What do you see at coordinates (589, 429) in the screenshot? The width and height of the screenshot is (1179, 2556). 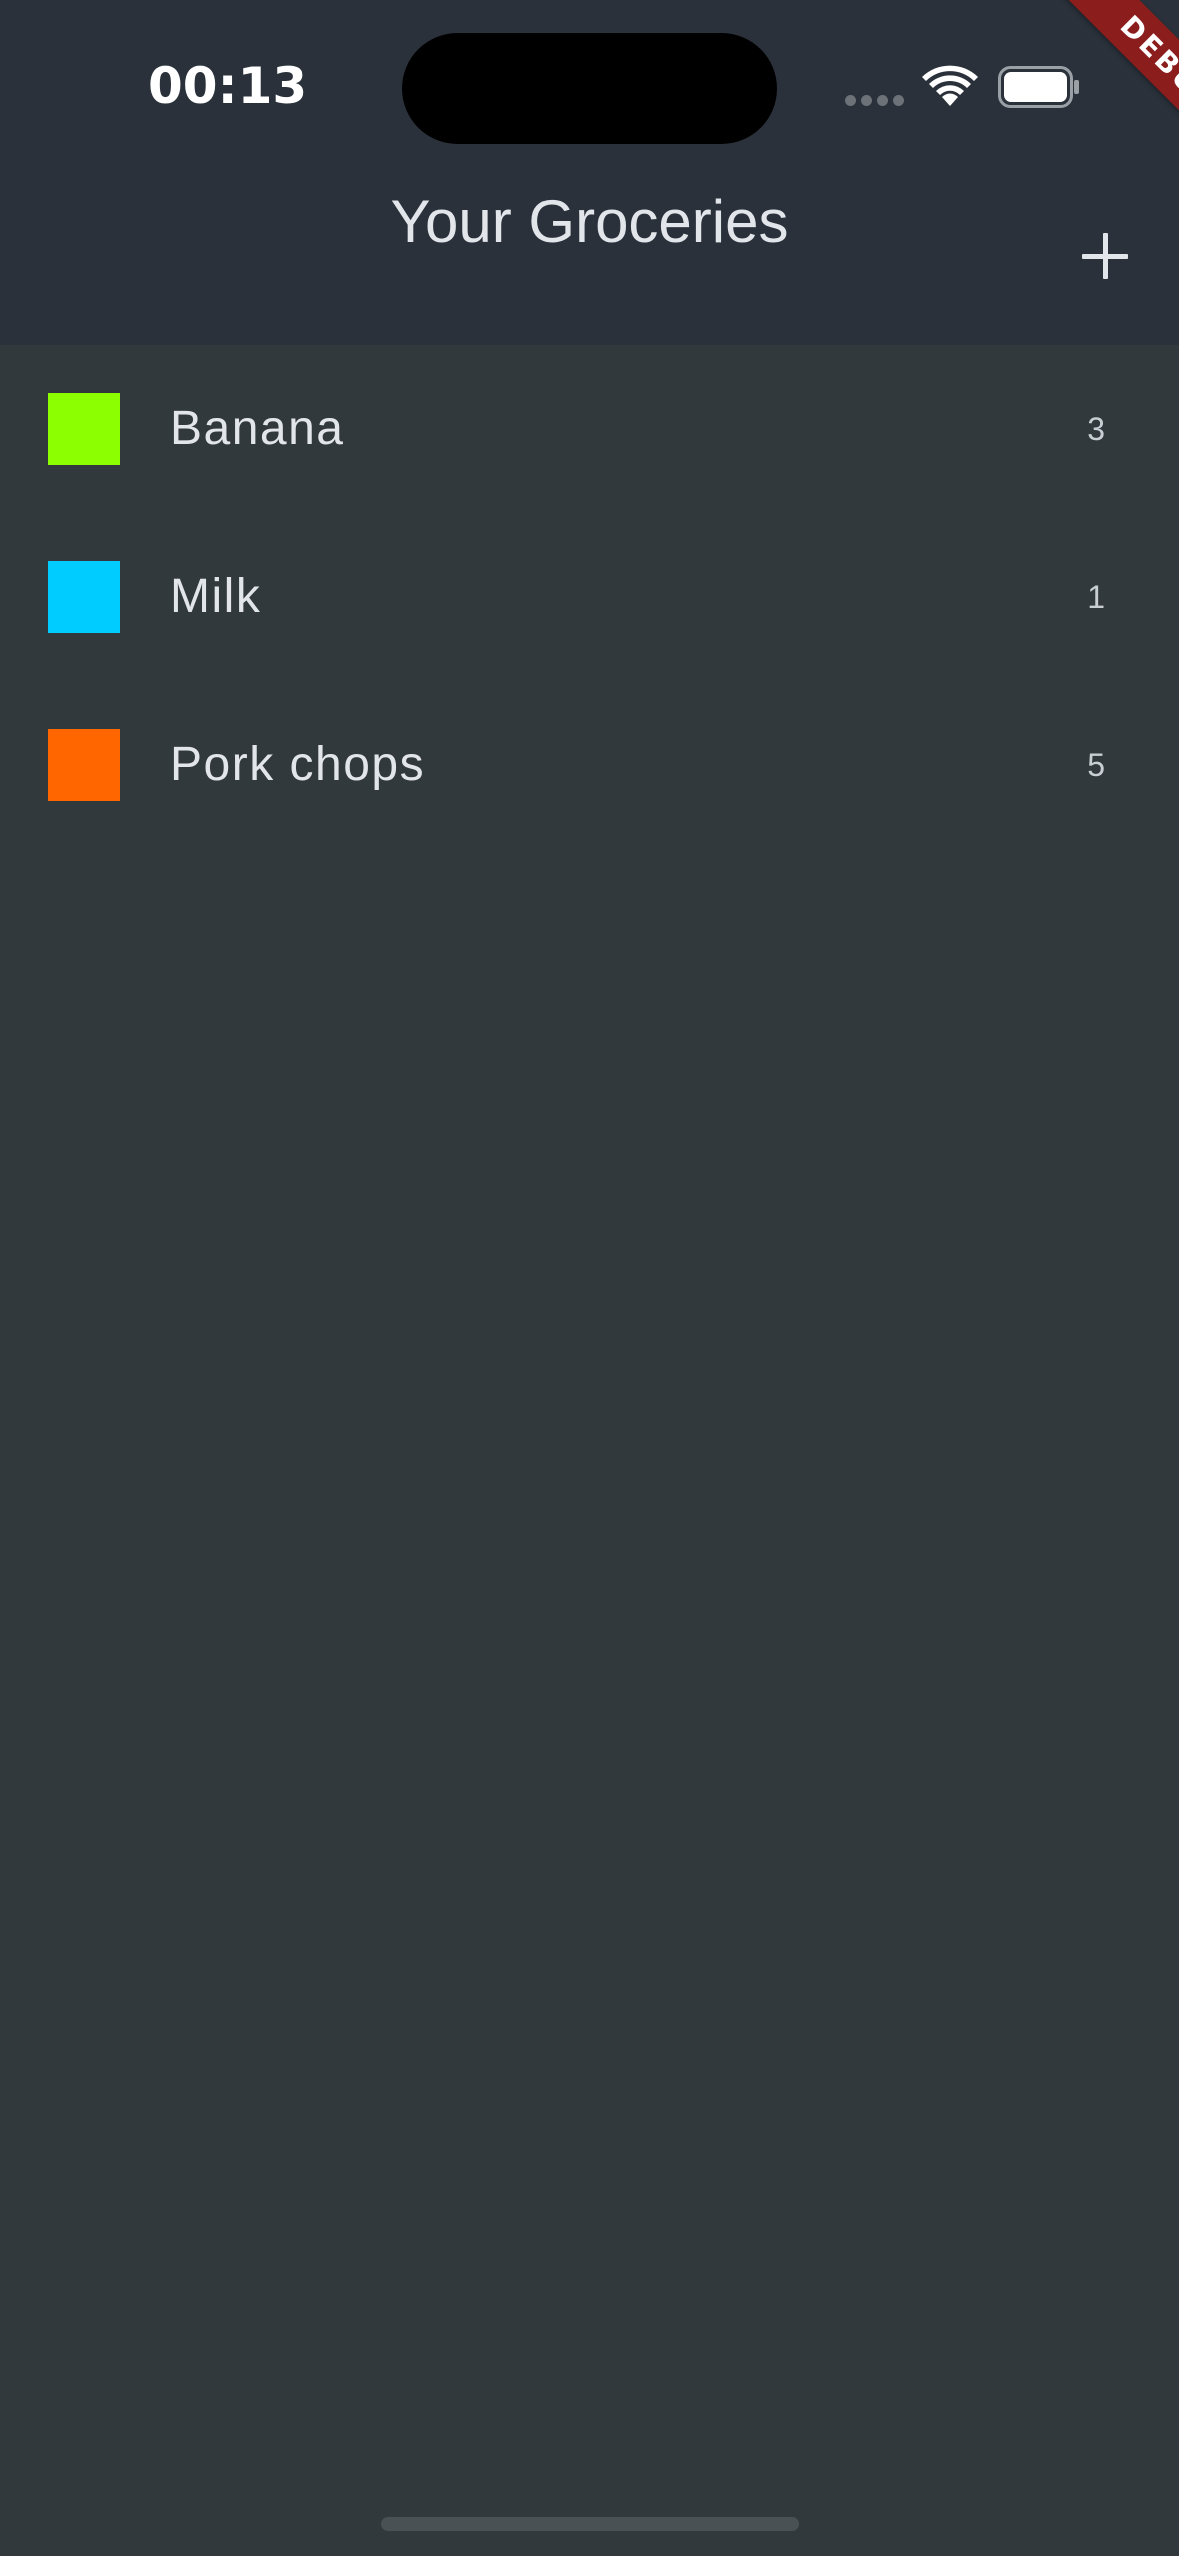 I see `list-item: Banana 3` at bounding box center [589, 429].